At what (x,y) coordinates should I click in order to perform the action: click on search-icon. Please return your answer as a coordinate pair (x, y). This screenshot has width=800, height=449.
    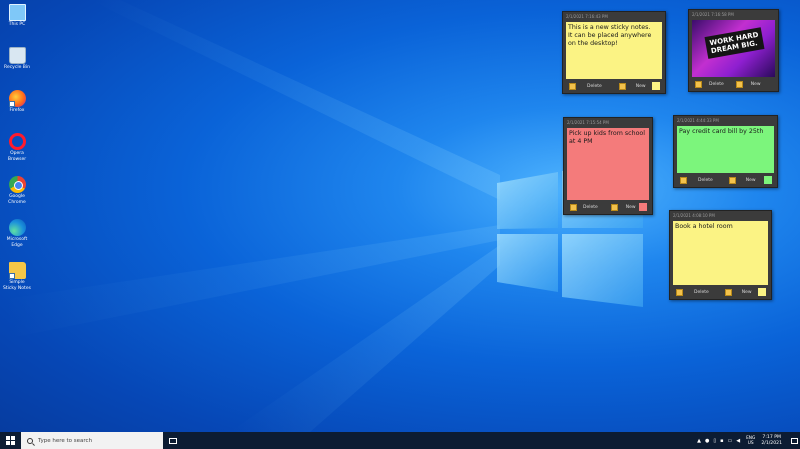
    Looking at the image, I should click on (30, 440).